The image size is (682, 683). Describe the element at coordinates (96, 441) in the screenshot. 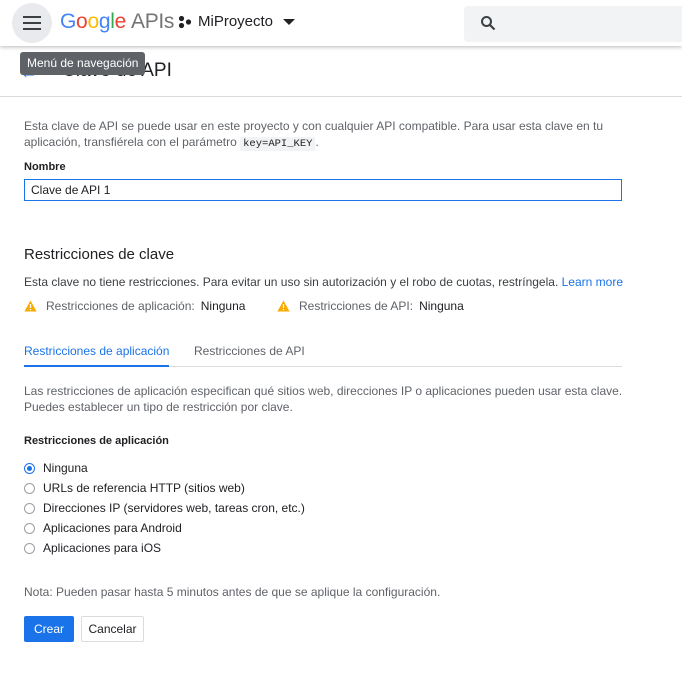

I see `application-restrictions-label: Restricciones de aplicación` at that location.